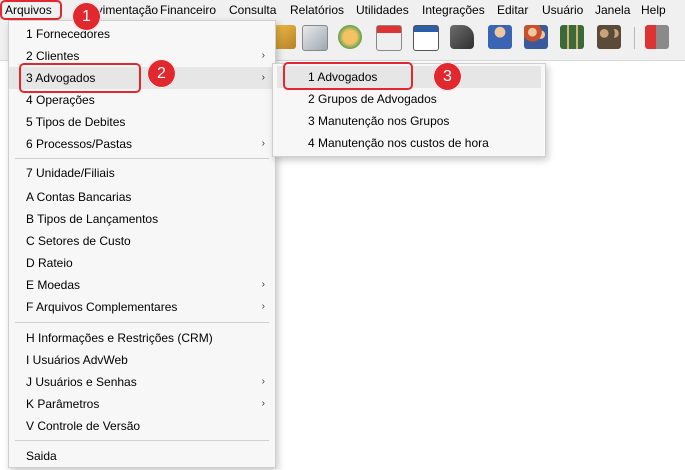  I want to click on menu-editar: Editar, so click(512, 10).